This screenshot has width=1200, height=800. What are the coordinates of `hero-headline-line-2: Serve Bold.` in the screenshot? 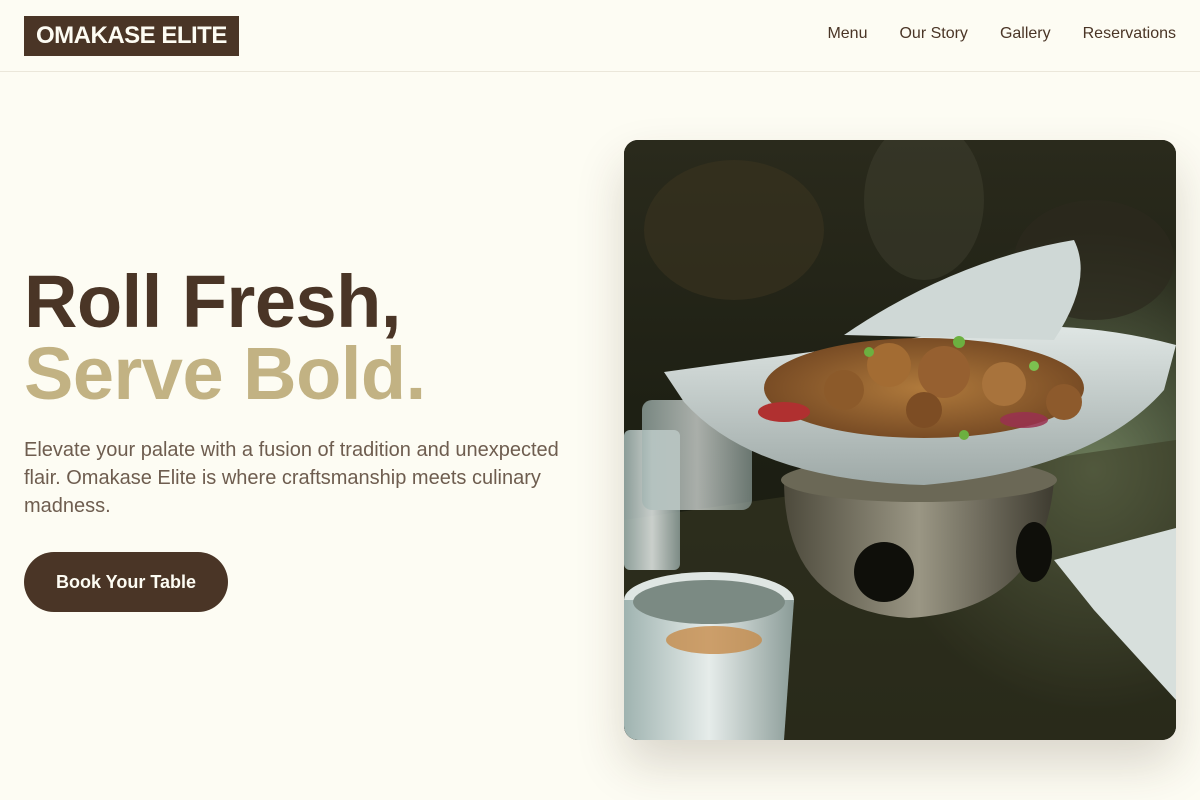 It's located at (225, 373).